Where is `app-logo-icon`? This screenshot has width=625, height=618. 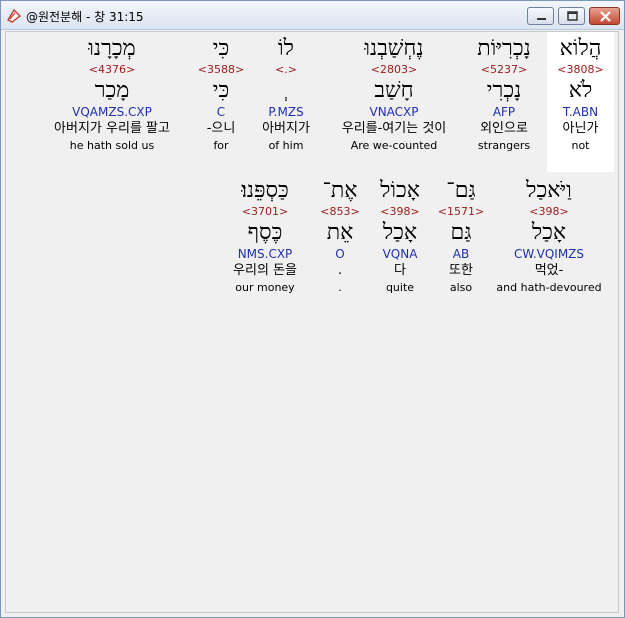
app-logo-icon is located at coordinates (14, 16).